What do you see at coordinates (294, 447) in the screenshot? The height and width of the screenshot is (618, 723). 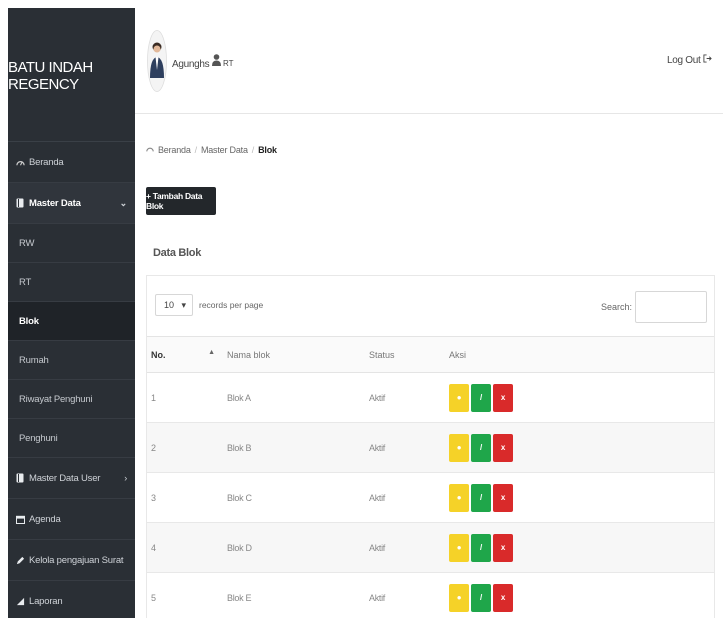 I see `cell-nama-blok: Blok B` at bounding box center [294, 447].